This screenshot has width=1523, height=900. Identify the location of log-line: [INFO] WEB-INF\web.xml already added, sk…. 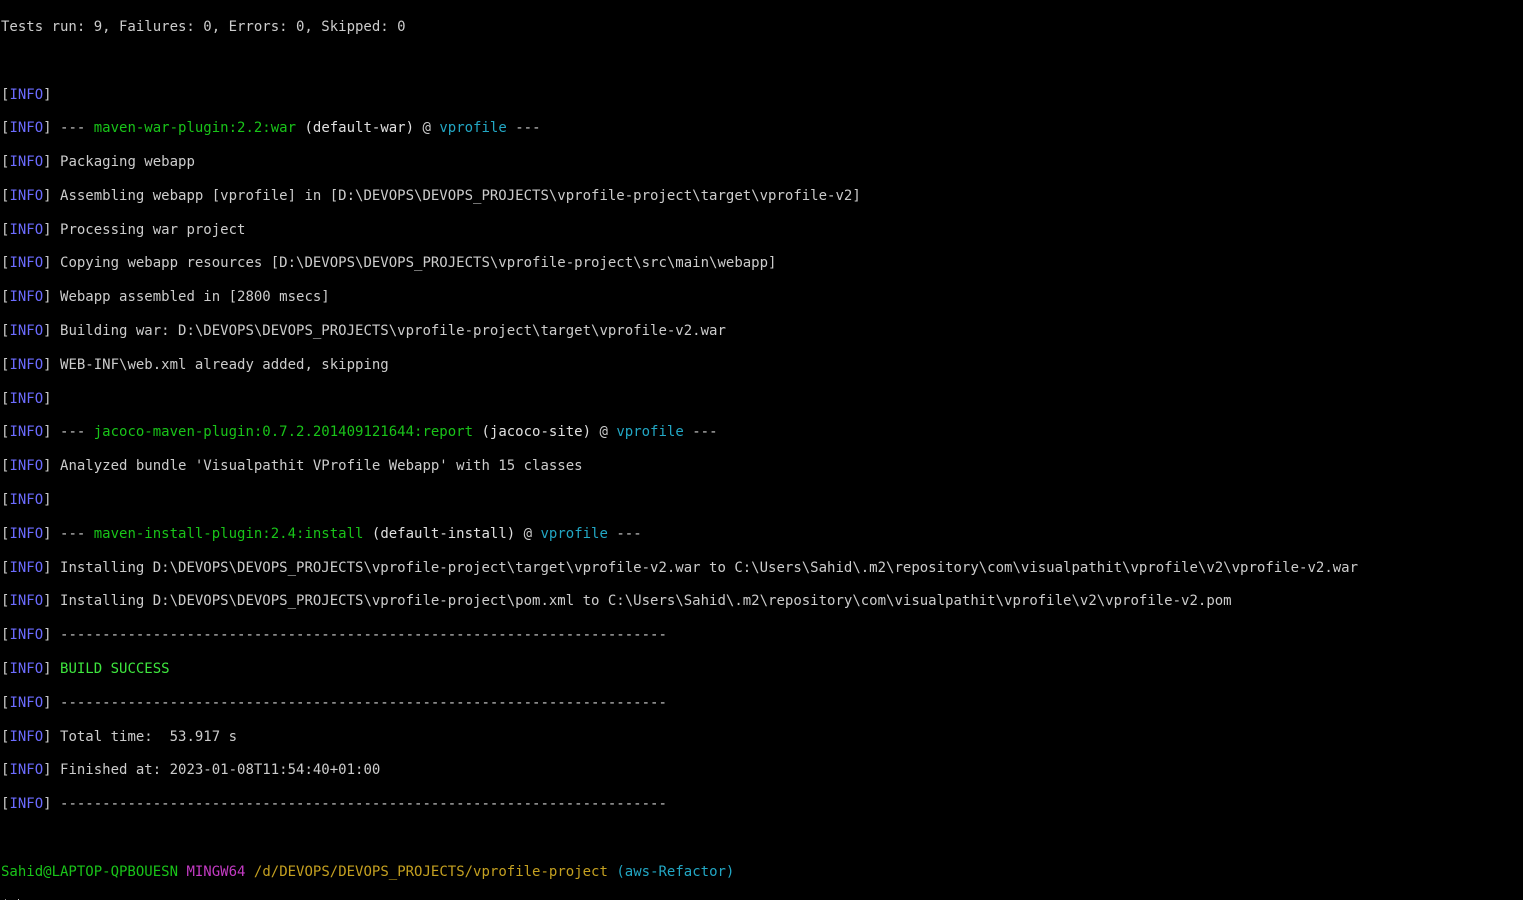
(195, 364).